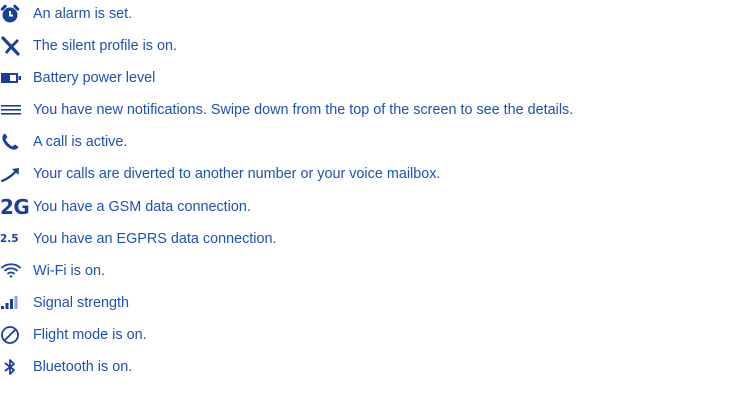  I want to click on list-item-gsm: 2G You have a GSM data connection., so click(125, 207).